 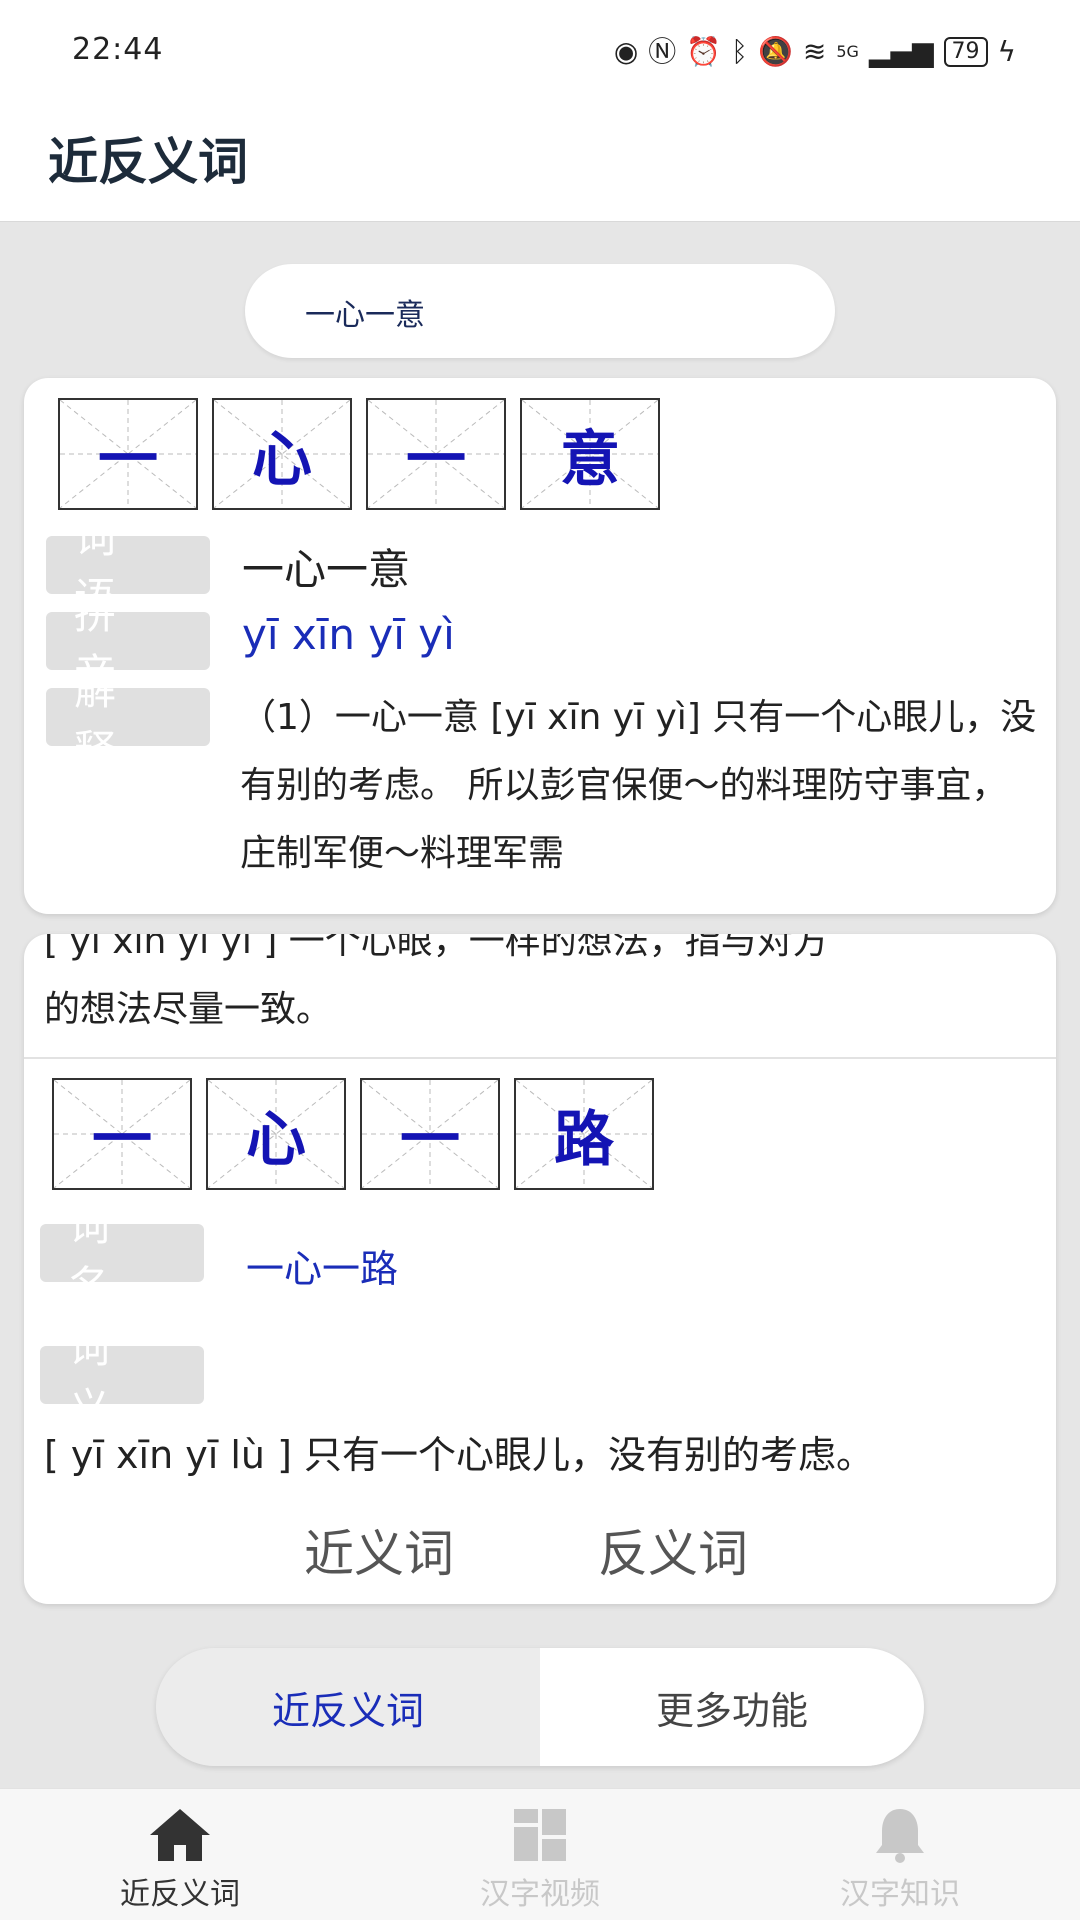 I want to click on antonym-button: 反义词, so click(x=673, y=1550).